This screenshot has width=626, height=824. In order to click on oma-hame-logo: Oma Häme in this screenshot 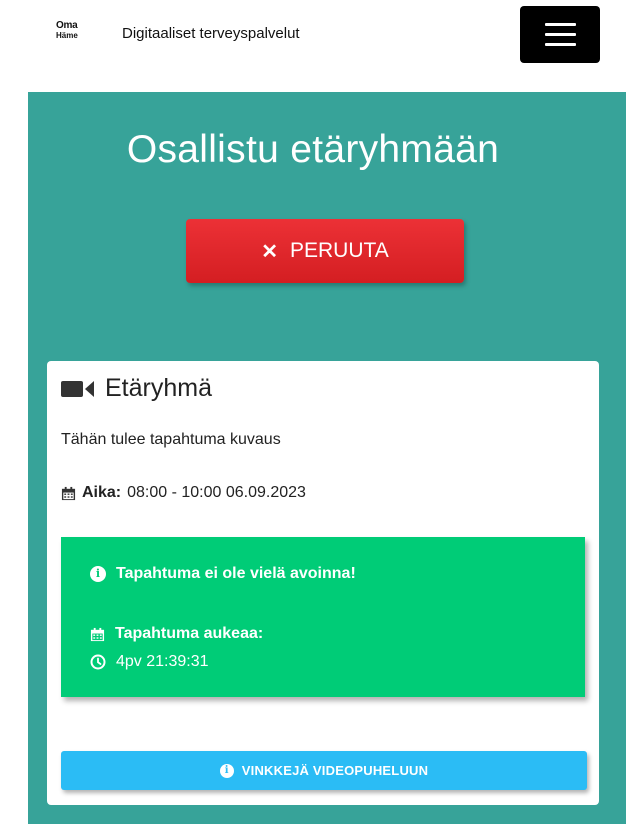, I will do `click(72, 34)`.